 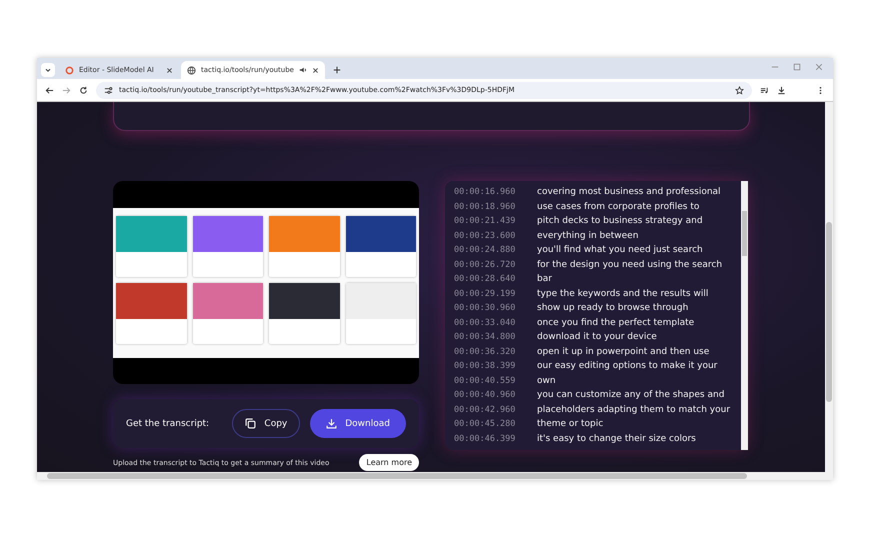 What do you see at coordinates (485, 409) in the screenshot?
I see `timestamp: 00:00:42.960` at bounding box center [485, 409].